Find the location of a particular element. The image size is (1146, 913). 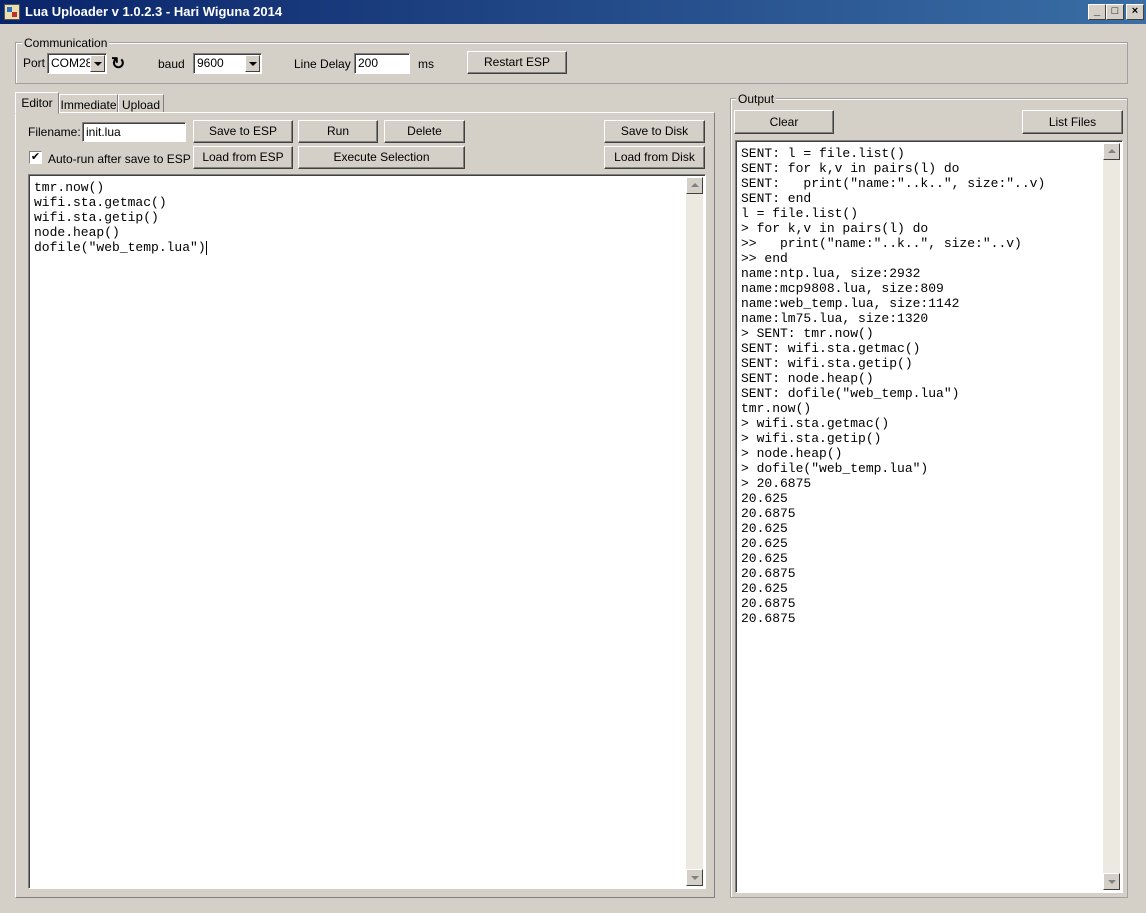

maximize-button: □ is located at coordinates (1115, 12).